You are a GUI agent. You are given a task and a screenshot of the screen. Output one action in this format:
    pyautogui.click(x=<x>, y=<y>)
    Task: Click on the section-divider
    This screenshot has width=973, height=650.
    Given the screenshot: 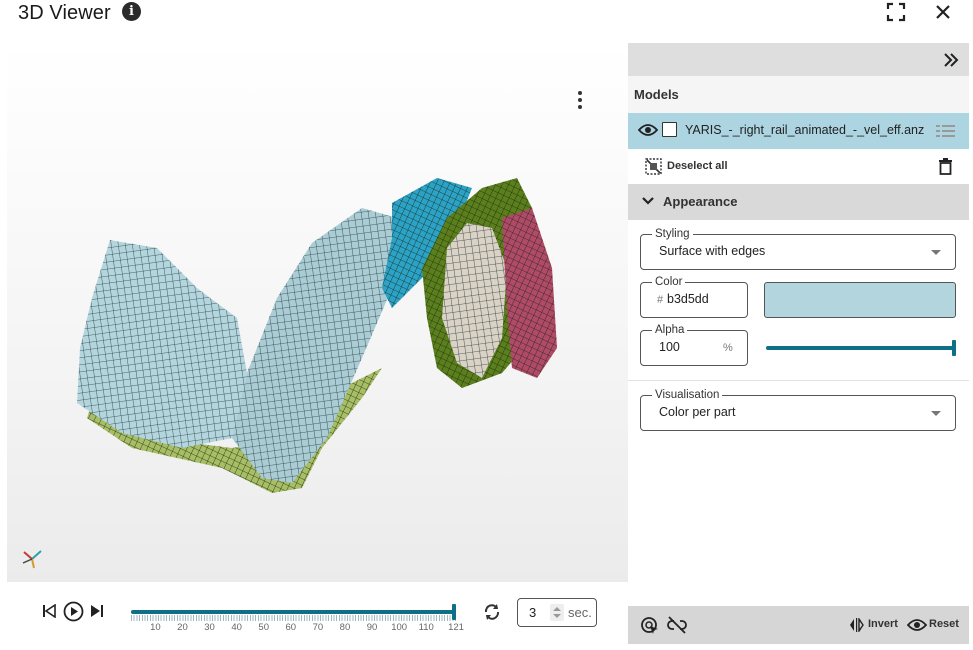 What is the action you would take?
    pyautogui.click(x=798, y=380)
    